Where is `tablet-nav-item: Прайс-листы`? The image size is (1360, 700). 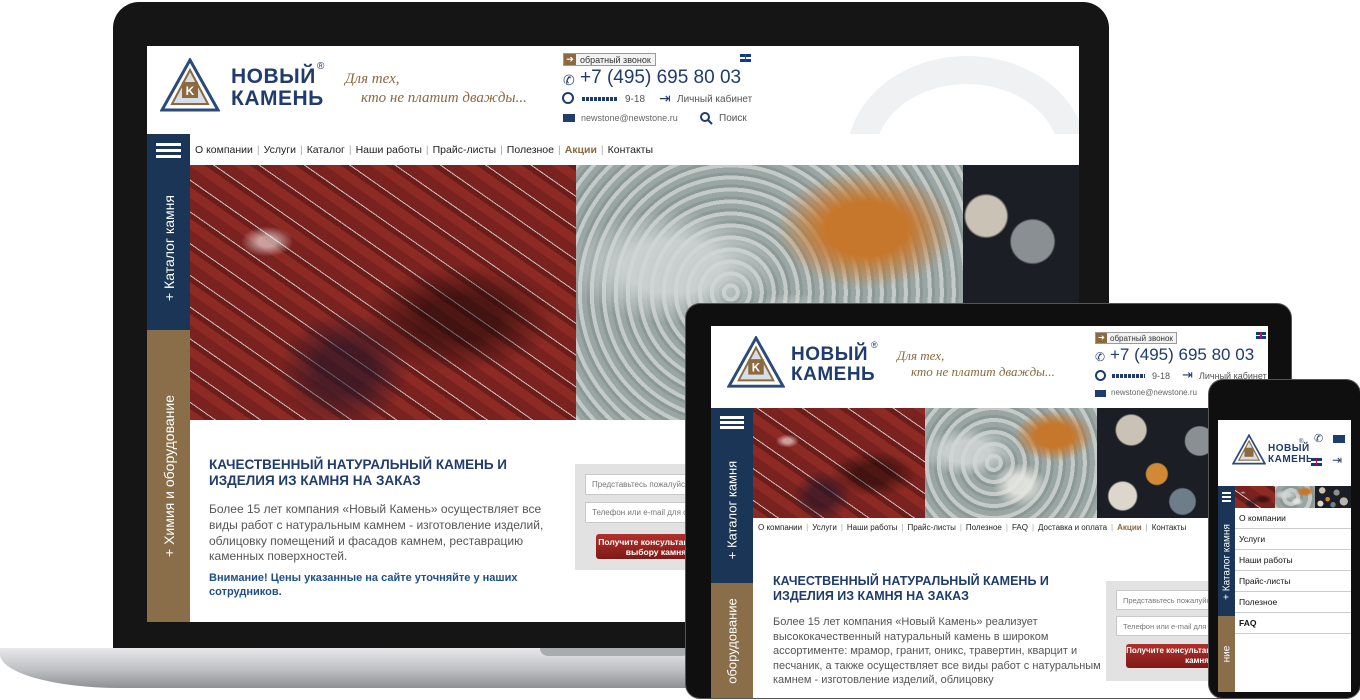 tablet-nav-item: Прайс-листы is located at coordinates (931, 527).